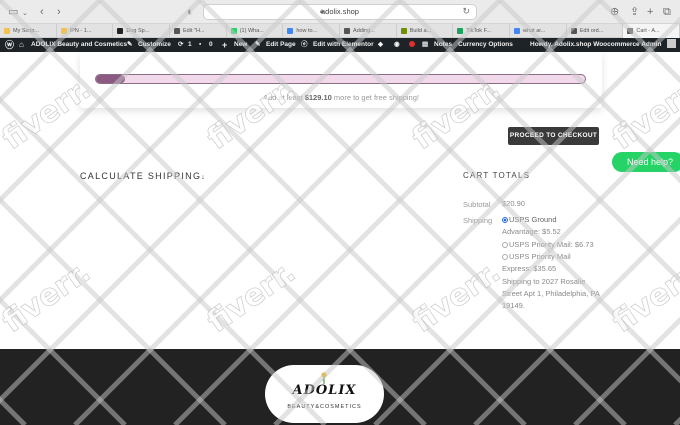 This screenshot has width=680, height=425. What do you see at coordinates (425, 44) in the screenshot?
I see `notes-icon: ▤` at bounding box center [425, 44].